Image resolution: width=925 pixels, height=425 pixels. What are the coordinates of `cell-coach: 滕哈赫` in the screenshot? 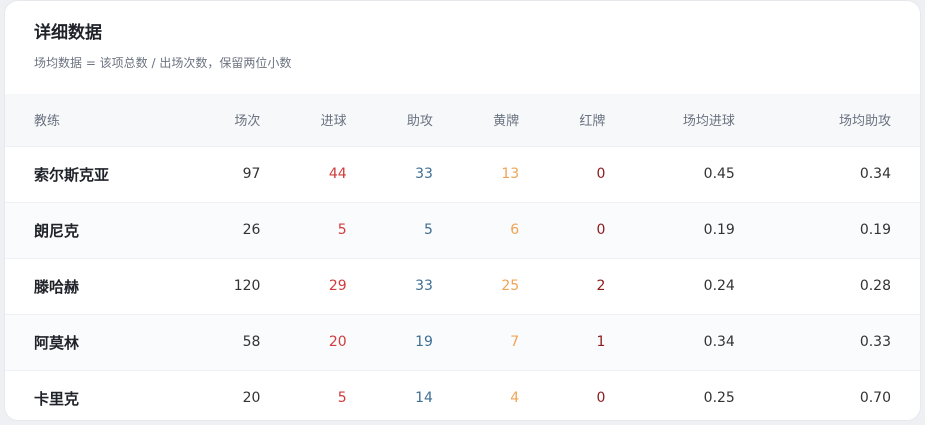 It's located at (57, 286).